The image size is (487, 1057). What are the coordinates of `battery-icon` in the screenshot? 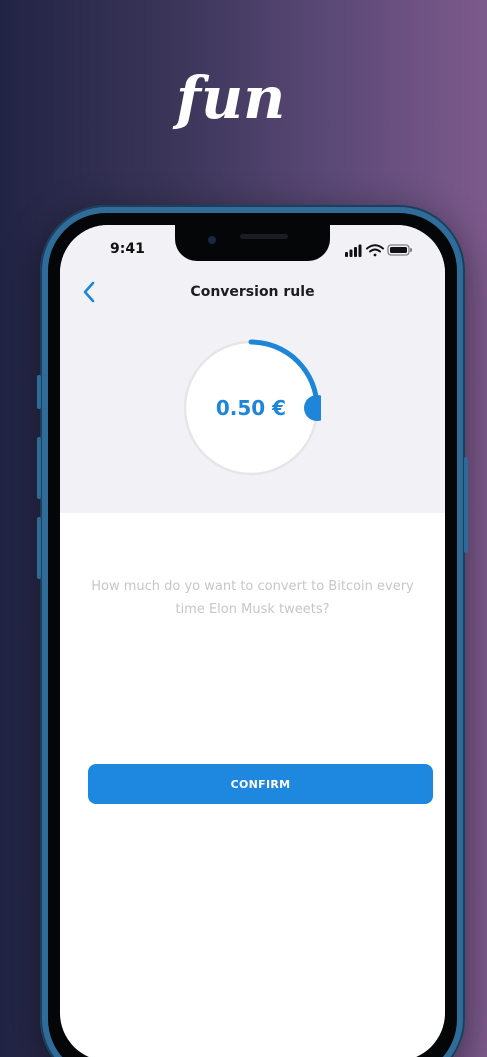 It's located at (399, 250).